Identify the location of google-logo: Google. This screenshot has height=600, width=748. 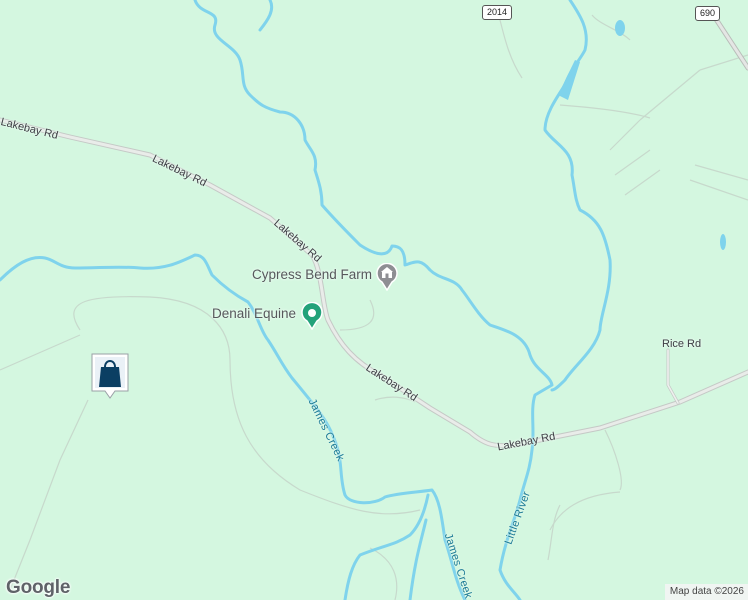
(38, 587).